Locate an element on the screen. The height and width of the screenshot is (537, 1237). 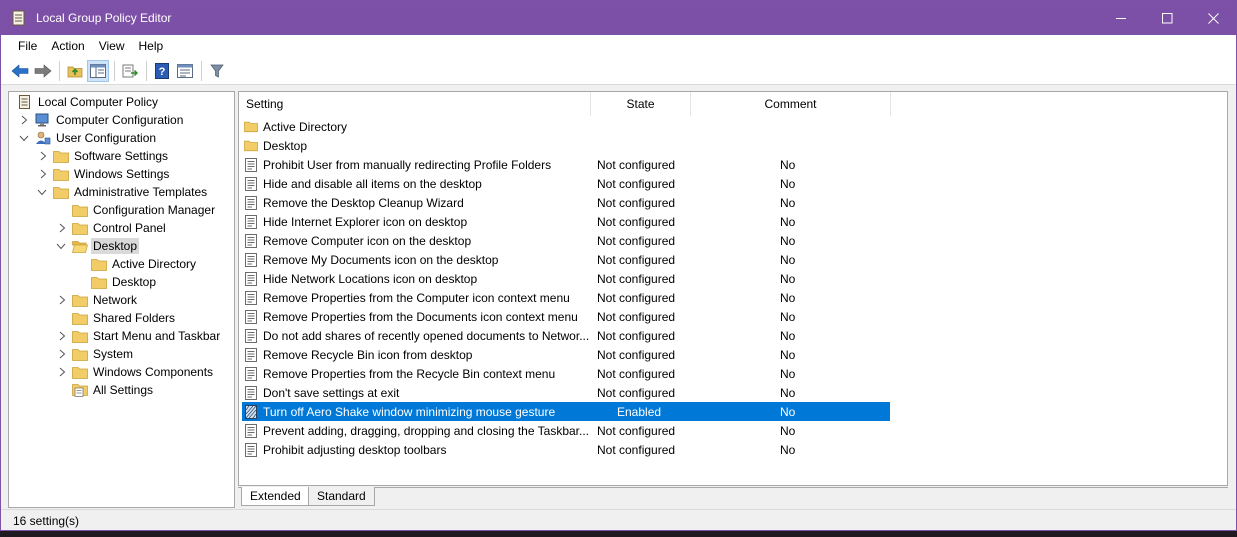
menu-help: Help is located at coordinates (151, 46).